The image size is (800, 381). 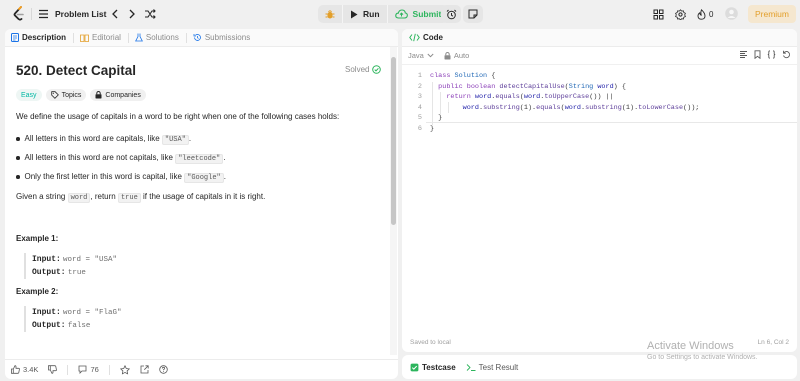 What do you see at coordinates (24, 369) in the screenshot?
I see `like-button: 3.4K` at bounding box center [24, 369].